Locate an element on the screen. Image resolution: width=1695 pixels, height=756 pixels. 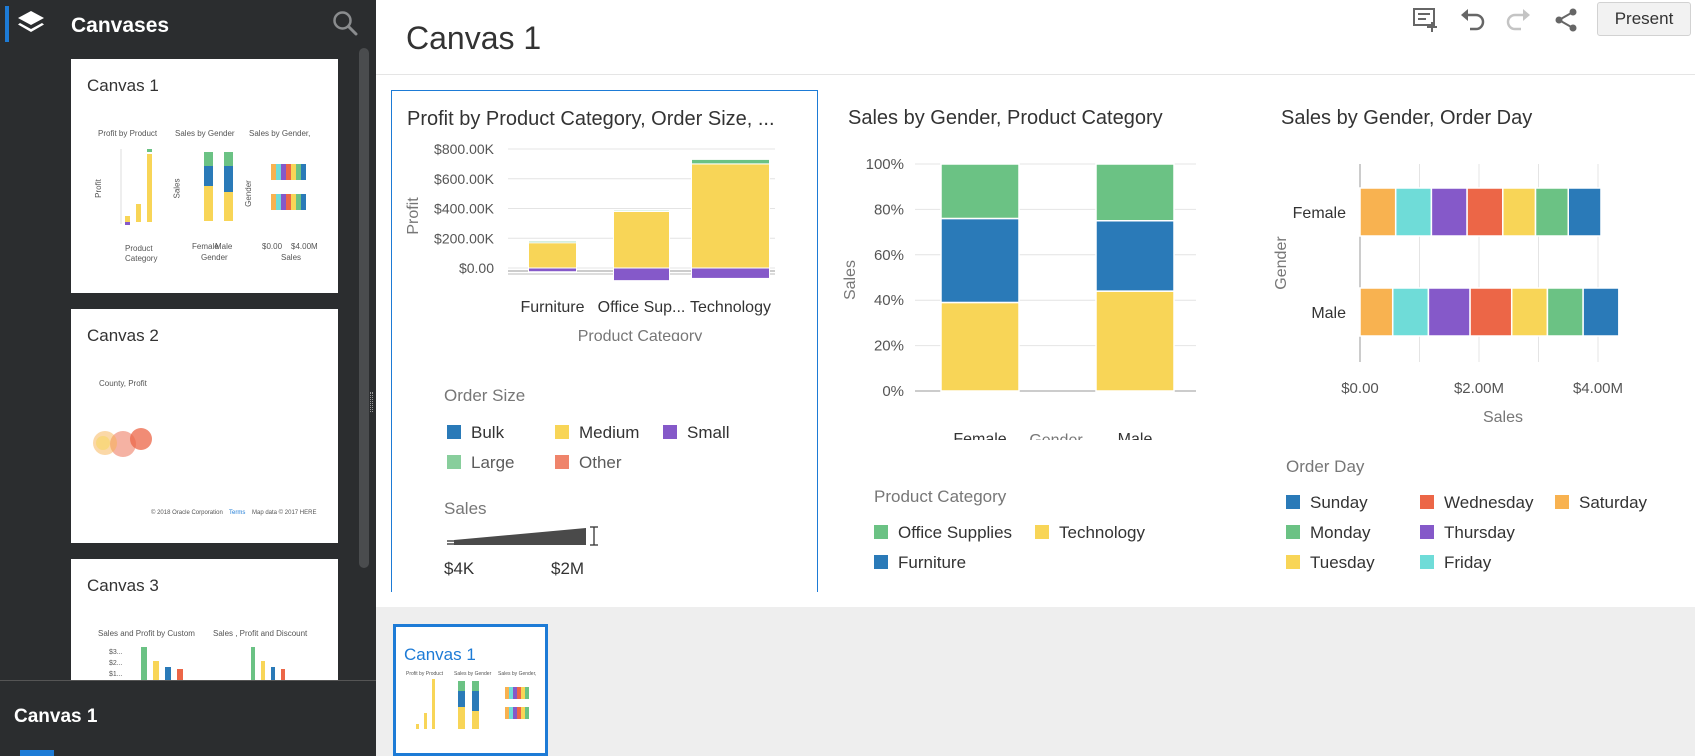
size-legend-title: Sales is located at coordinates (465, 508).